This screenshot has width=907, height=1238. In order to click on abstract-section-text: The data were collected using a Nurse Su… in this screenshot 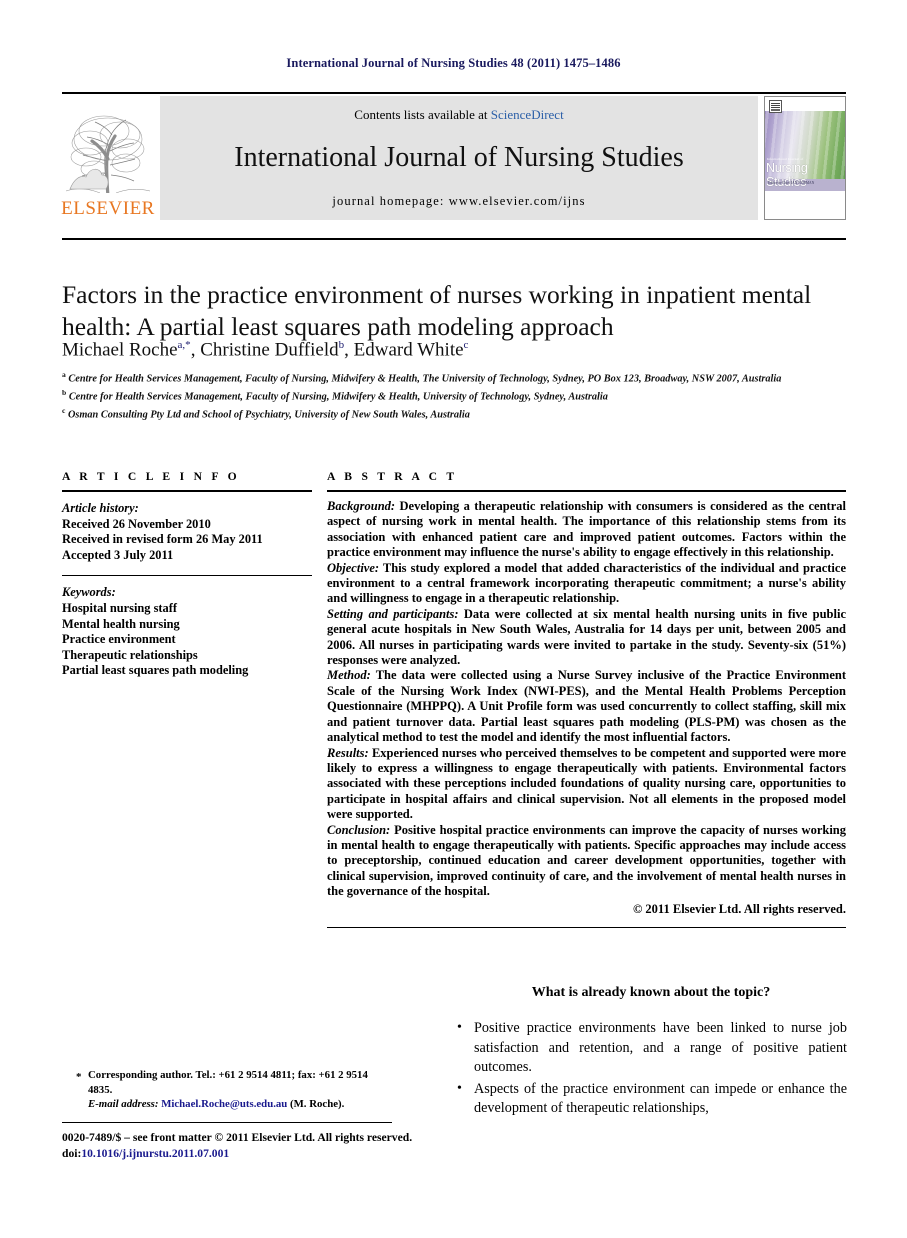, I will do `click(587, 706)`.